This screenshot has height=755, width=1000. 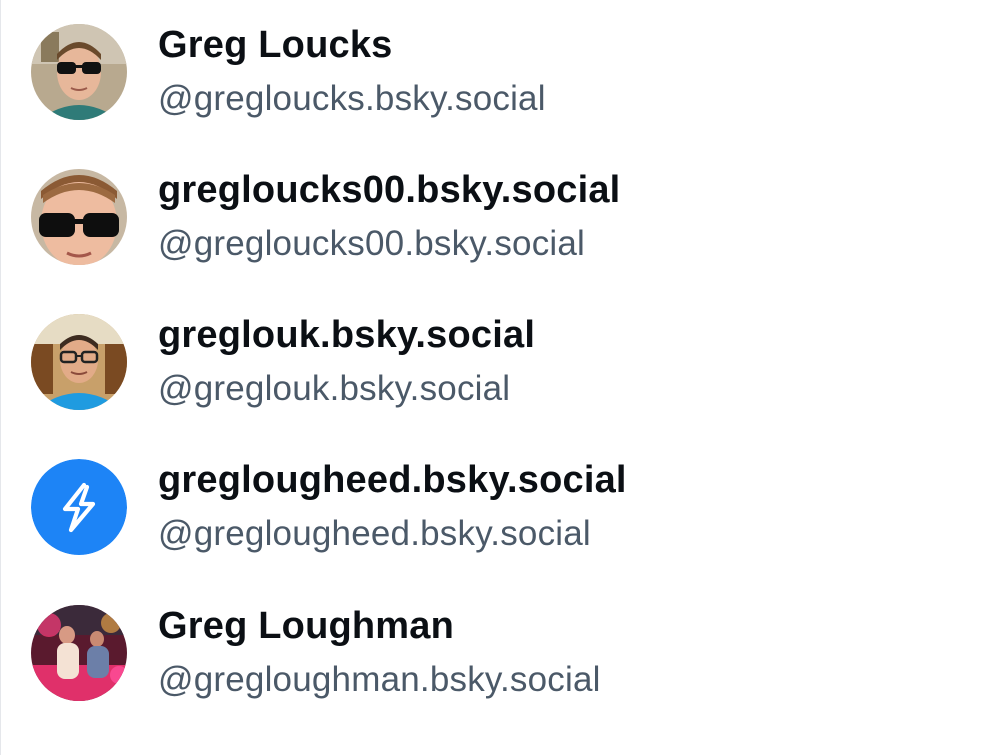 What do you see at coordinates (372, 243) in the screenshot?
I see `user-handle: @gregloucks00.bsky.social` at bounding box center [372, 243].